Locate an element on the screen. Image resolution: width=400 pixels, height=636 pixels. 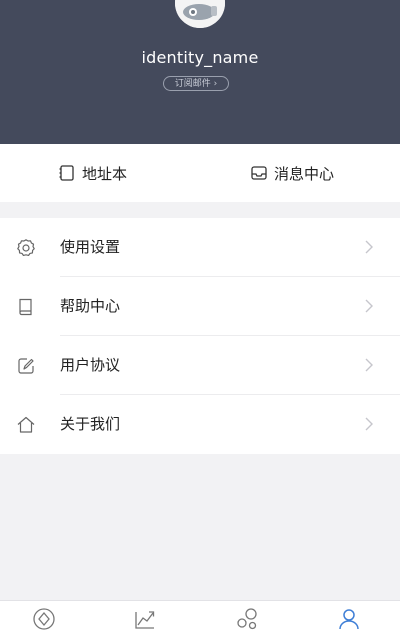
menu-item-label: 使用设置 is located at coordinates (90, 247).